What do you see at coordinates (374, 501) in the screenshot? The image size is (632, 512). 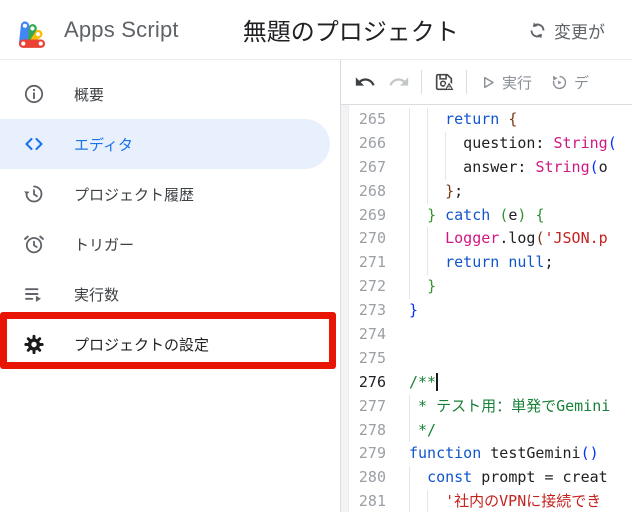 I see `line-number: 281` at bounding box center [374, 501].